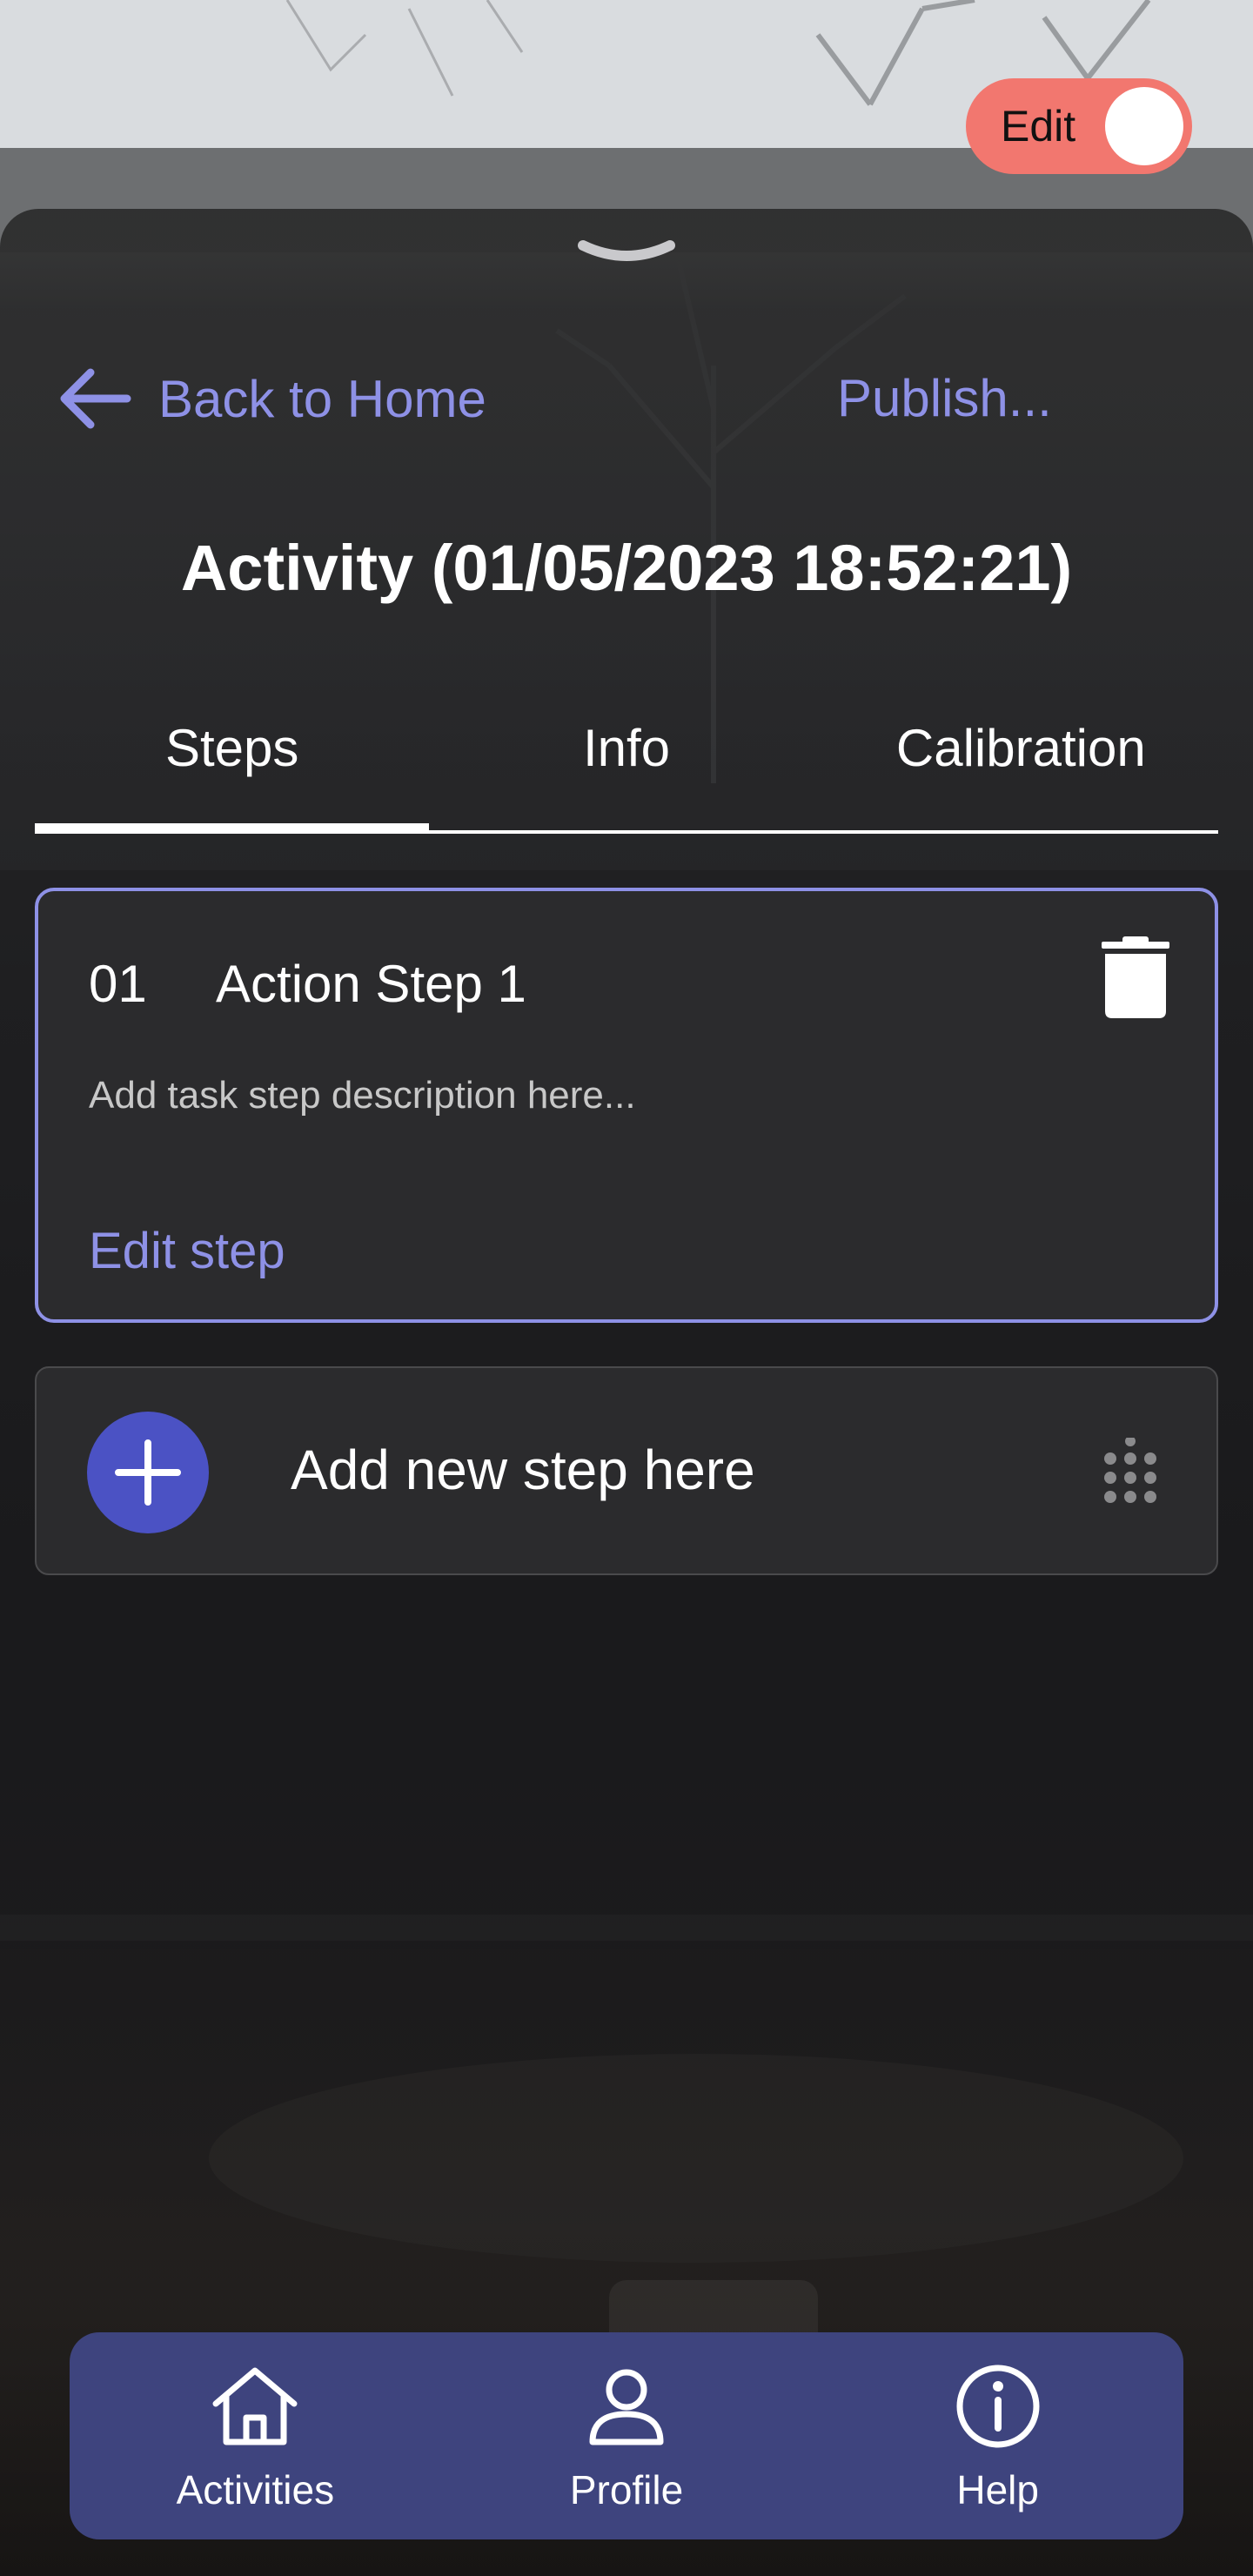 The width and height of the screenshot is (1253, 2576). Describe the element at coordinates (118, 984) in the screenshot. I see `step-number: 01` at that location.